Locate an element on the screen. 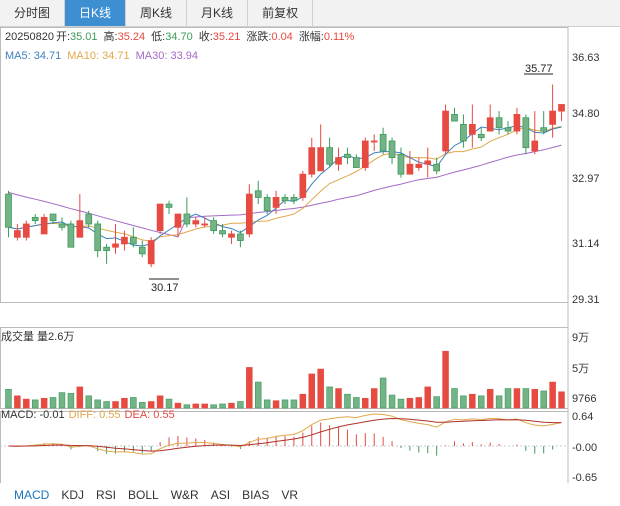  low-annotation: 30.17 is located at coordinates (165, 288).